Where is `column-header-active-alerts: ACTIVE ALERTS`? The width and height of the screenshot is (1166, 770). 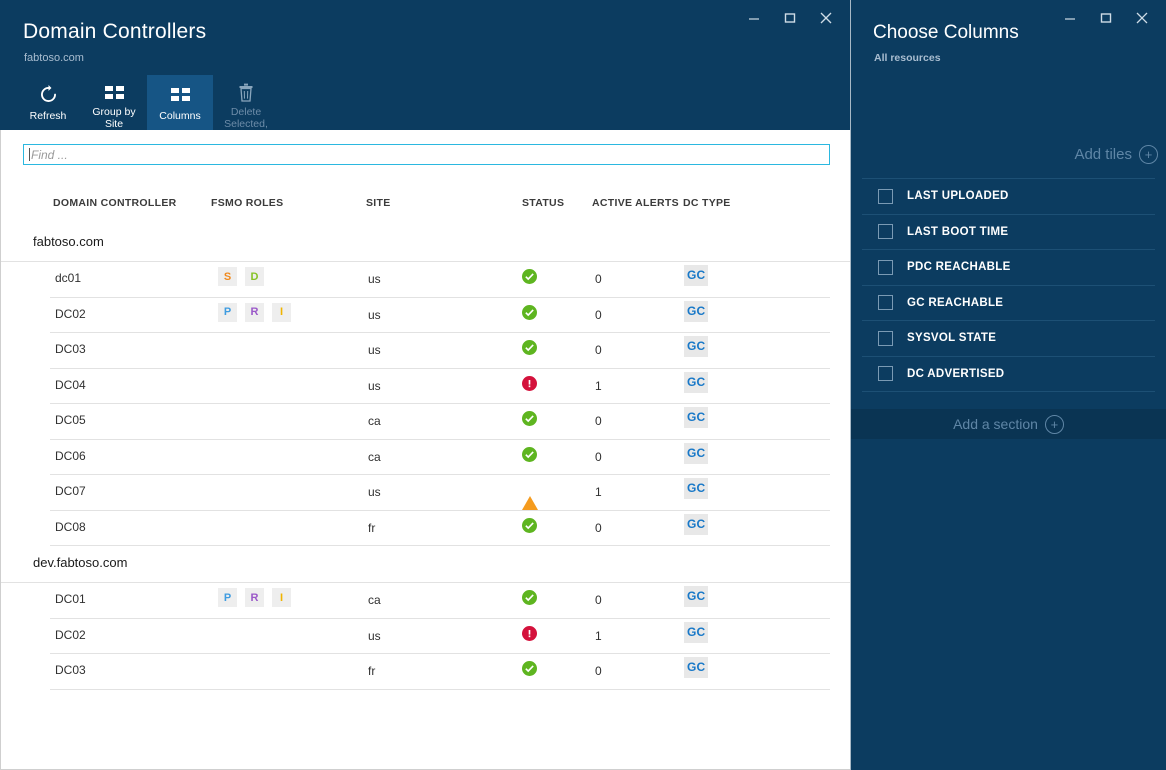
column-header-active-alerts: ACTIVE ALERTS is located at coordinates (635, 203).